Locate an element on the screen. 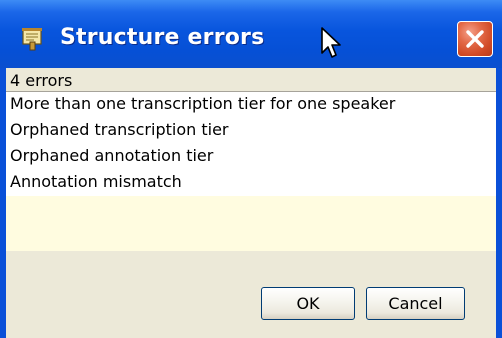 The height and width of the screenshot is (338, 502). mouse-pointer-icon is located at coordinates (331, 42).